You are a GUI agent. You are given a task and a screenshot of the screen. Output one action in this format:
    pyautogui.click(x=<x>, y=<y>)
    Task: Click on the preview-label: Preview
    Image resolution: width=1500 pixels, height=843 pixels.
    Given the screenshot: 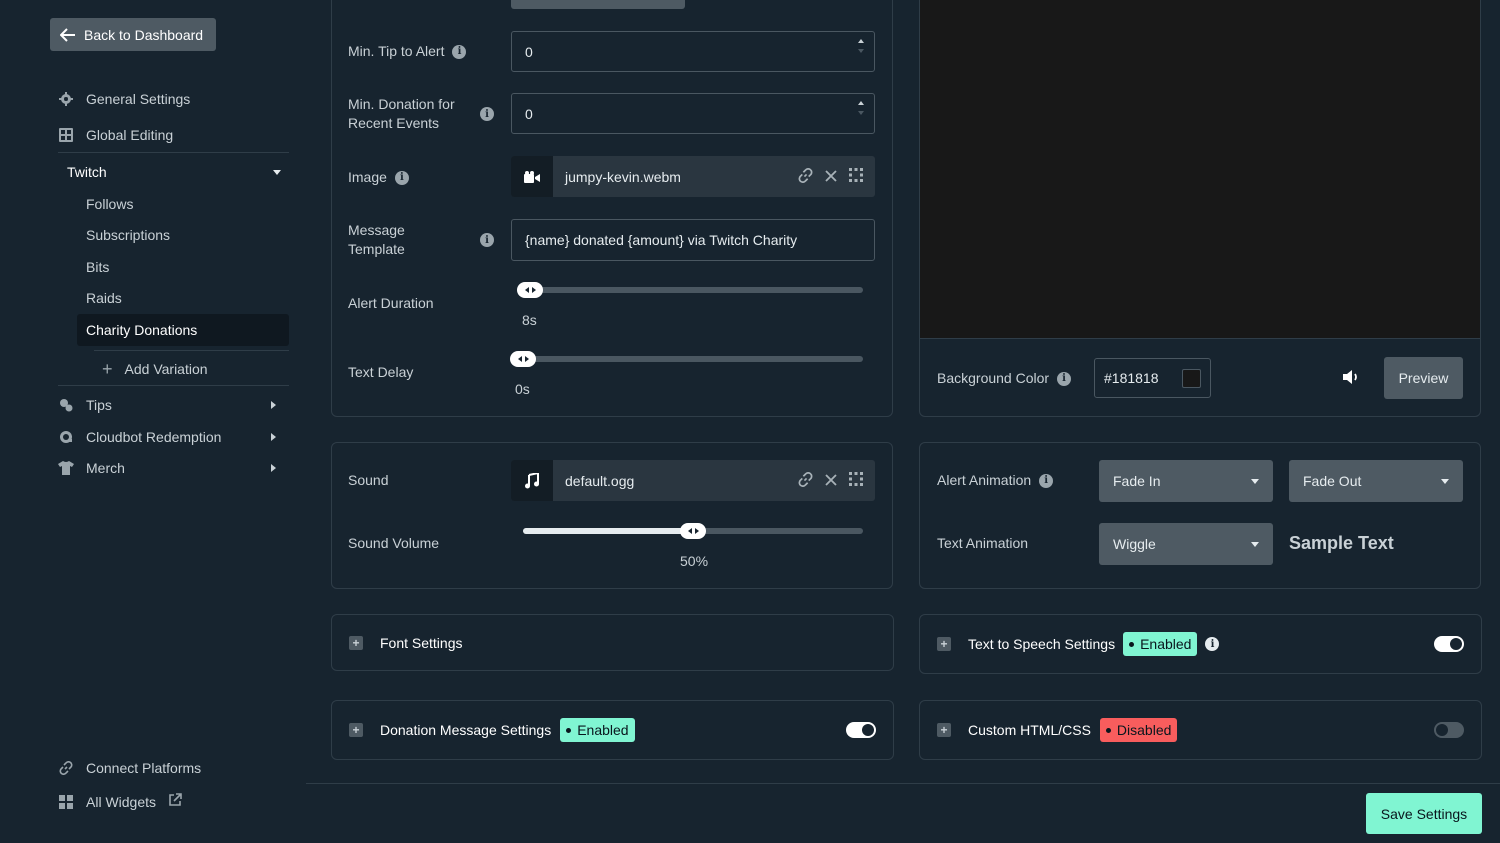 What is the action you would take?
    pyautogui.click(x=1423, y=378)
    